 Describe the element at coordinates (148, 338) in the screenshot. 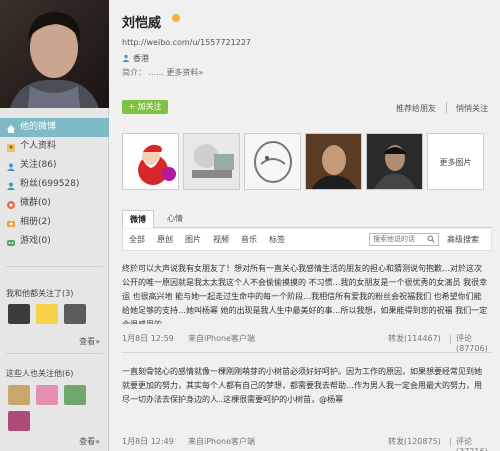

I see `post-time: 1月8日 12:59` at that location.